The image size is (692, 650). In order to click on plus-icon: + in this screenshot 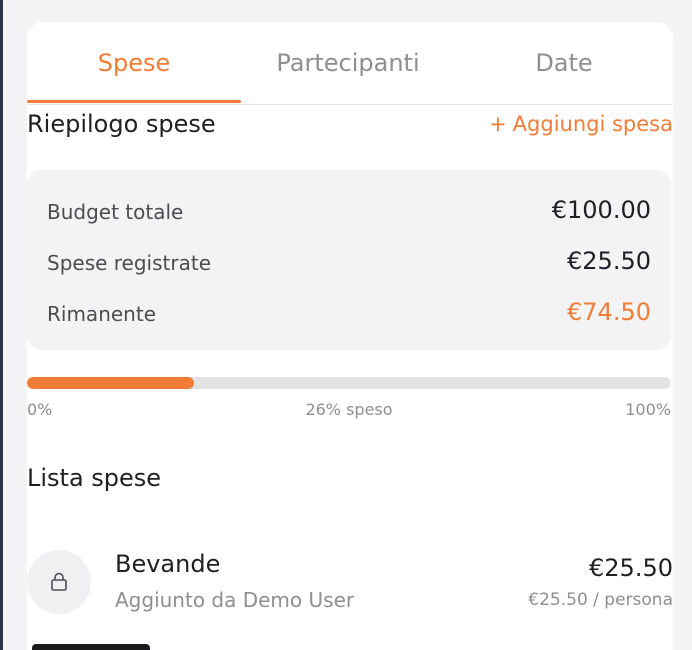, I will do `click(498, 124)`.